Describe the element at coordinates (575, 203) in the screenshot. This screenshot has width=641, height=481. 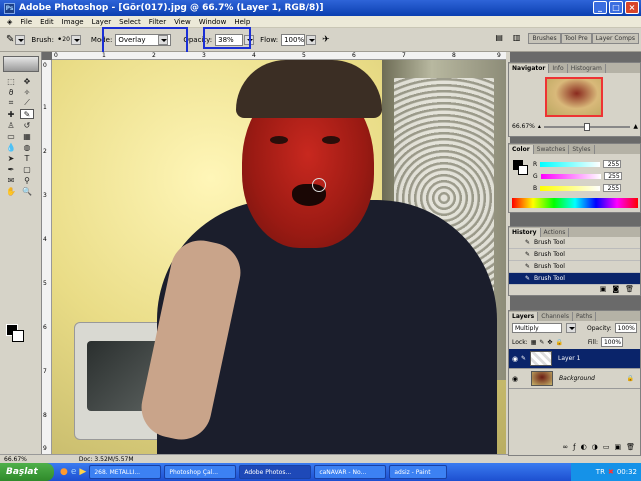
I see `color-spectrum-ramp` at that location.